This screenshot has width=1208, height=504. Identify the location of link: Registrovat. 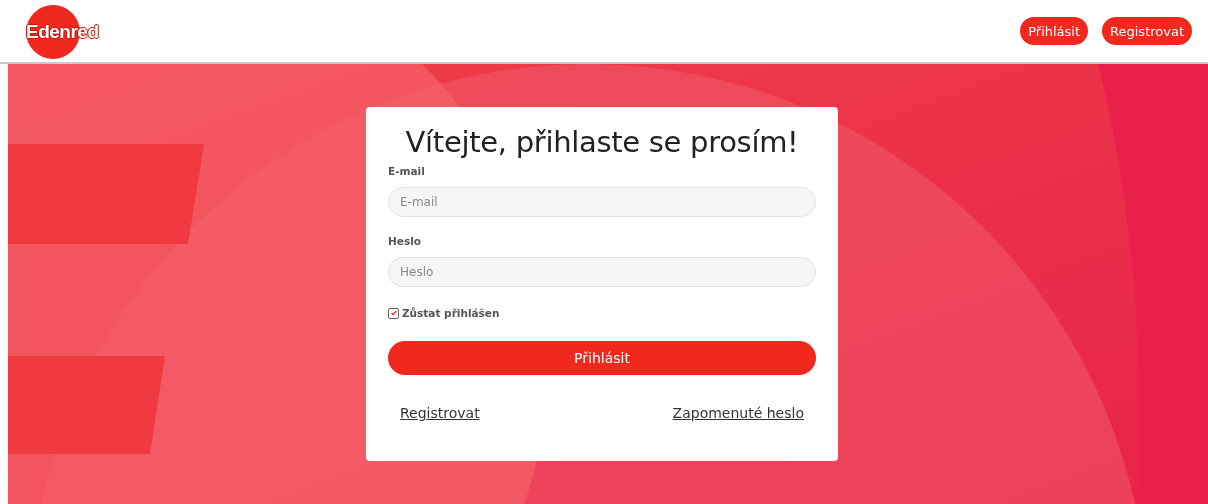
(440, 413).